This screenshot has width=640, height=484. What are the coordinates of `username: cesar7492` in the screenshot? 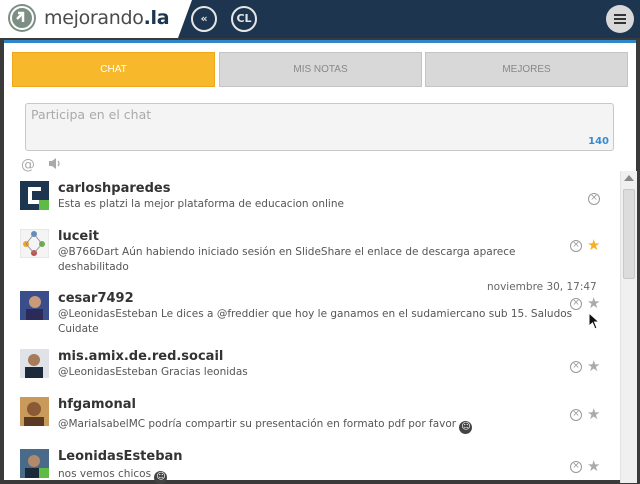 It's located at (96, 298).